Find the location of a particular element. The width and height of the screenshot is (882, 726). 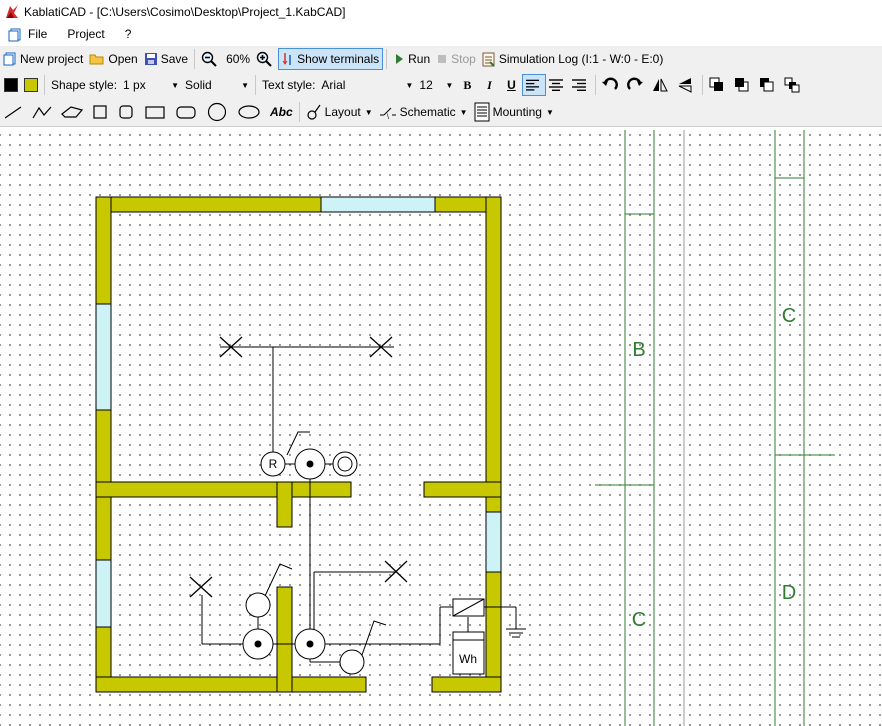

rounded-rectangle-tool-button is located at coordinates (187, 112).